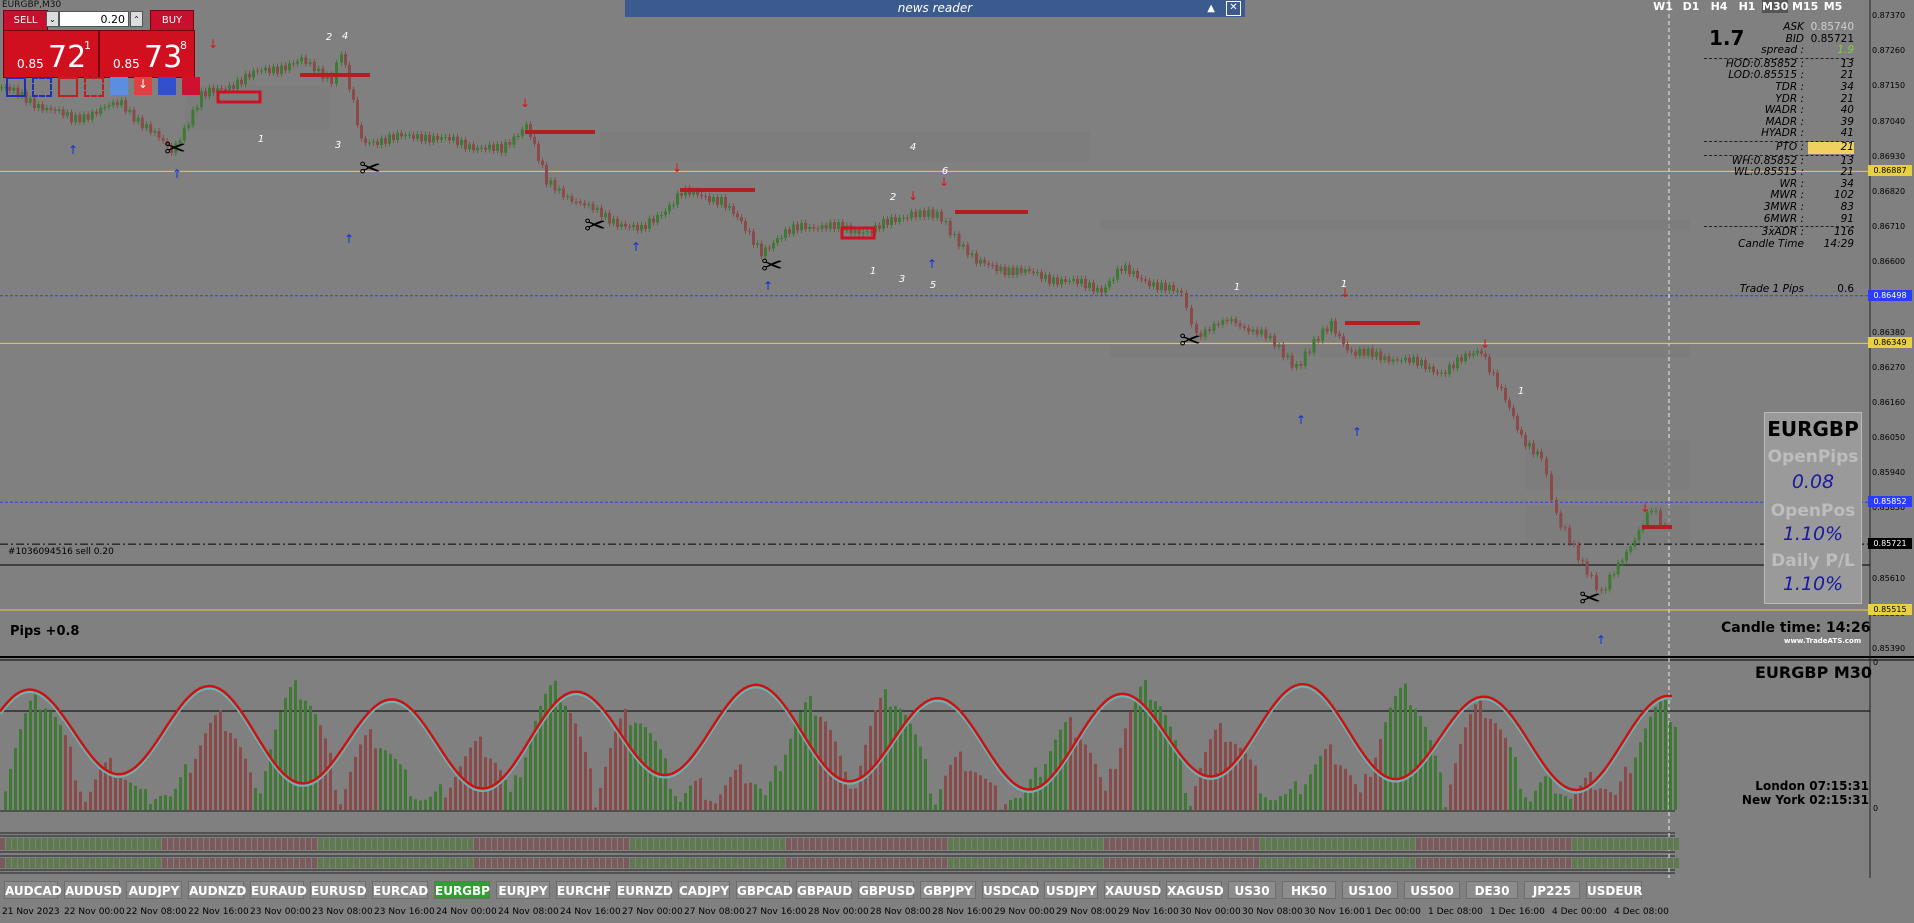  Describe the element at coordinates (52, 19) in the screenshot. I see `lot-decrease-button: ⌄` at that location.